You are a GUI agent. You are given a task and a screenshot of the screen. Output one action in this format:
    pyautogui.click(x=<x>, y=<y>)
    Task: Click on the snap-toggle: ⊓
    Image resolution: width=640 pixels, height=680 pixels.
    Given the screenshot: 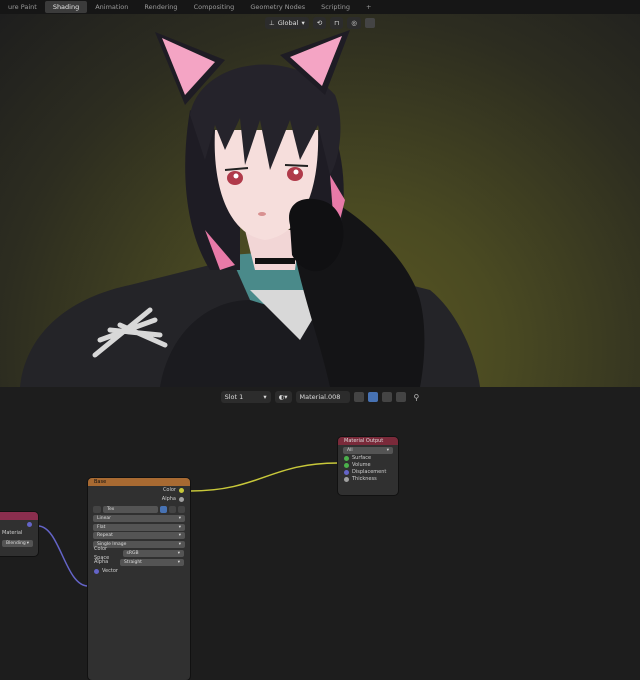 What is the action you would take?
    pyautogui.click(x=337, y=23)
    